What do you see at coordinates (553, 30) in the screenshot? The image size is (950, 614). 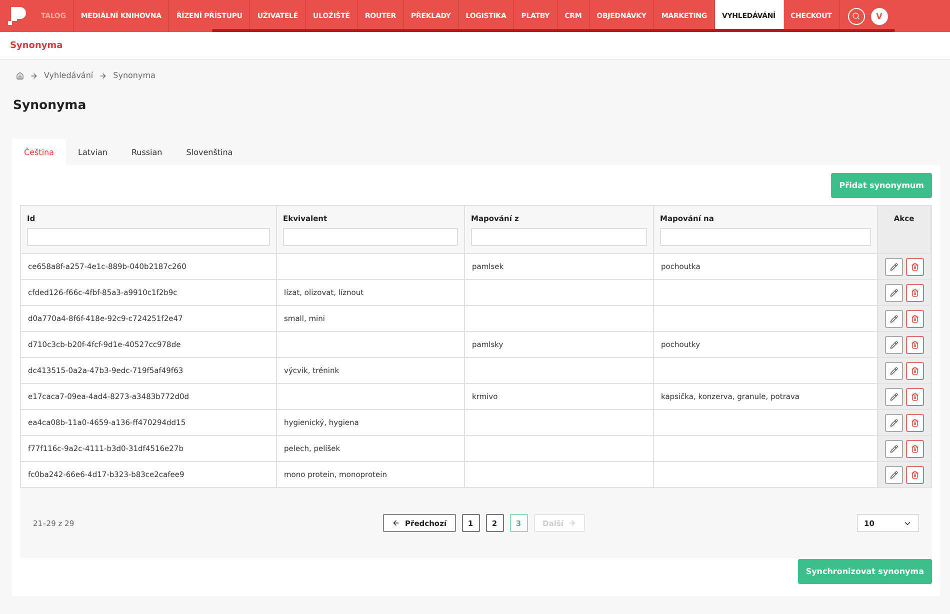 I see `scrollbar` at bounding box center [553, 30].